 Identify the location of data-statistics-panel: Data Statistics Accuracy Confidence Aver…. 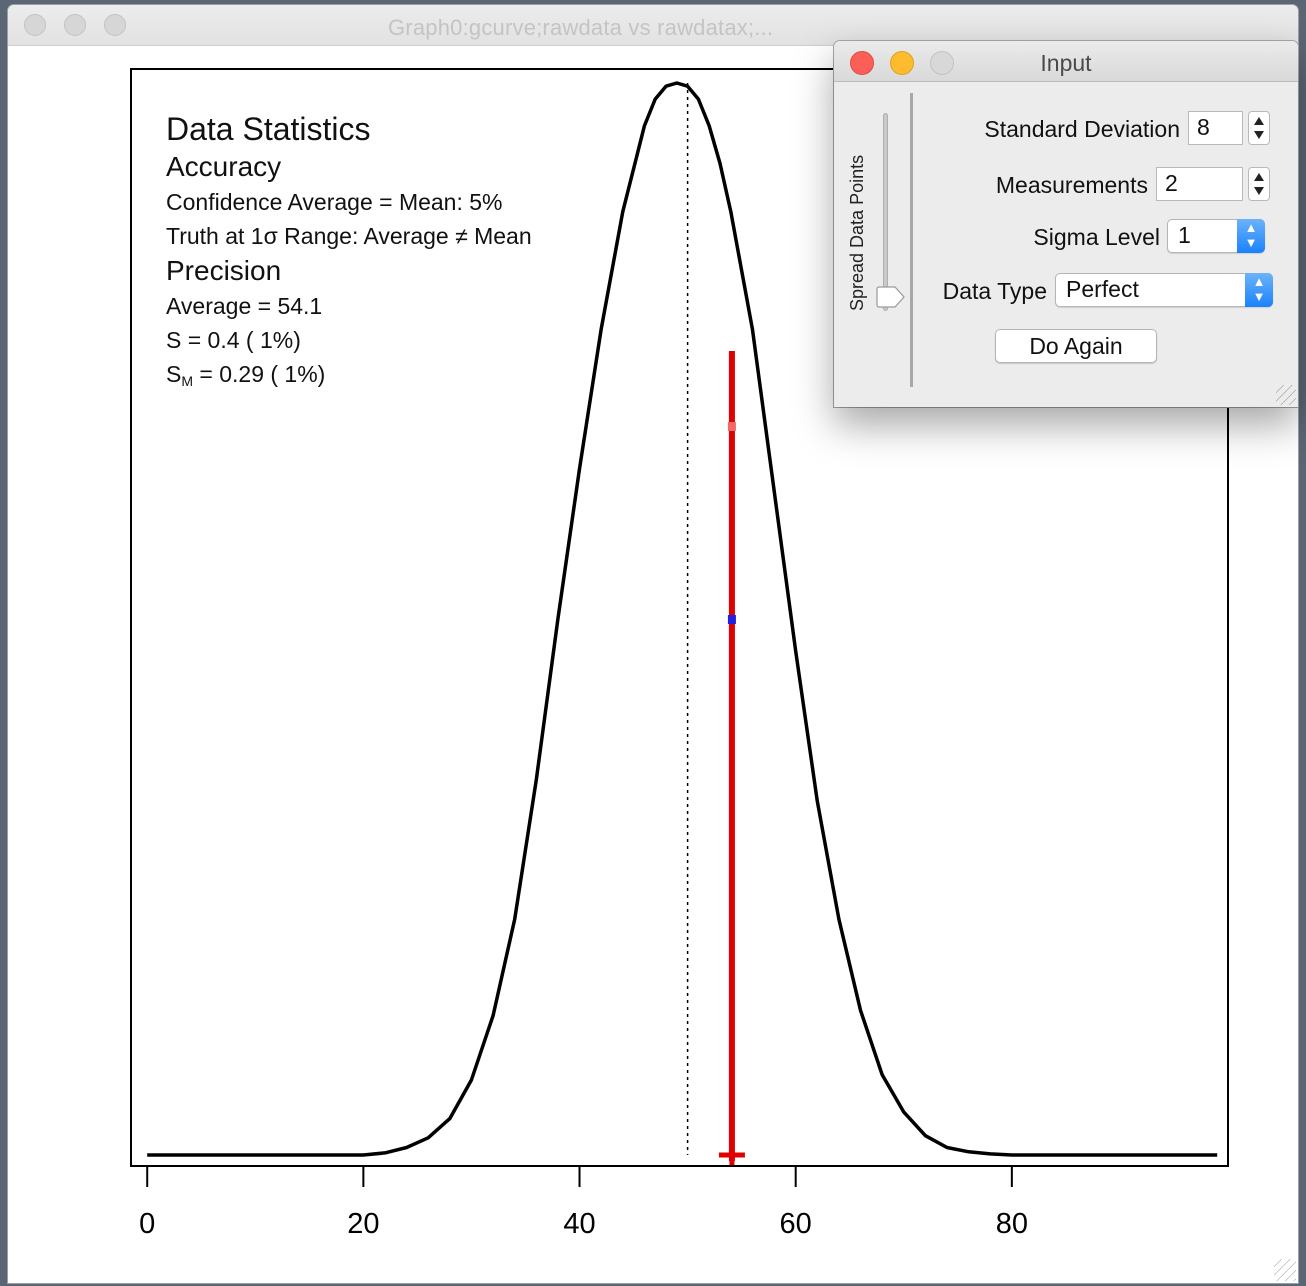
(349, 253).